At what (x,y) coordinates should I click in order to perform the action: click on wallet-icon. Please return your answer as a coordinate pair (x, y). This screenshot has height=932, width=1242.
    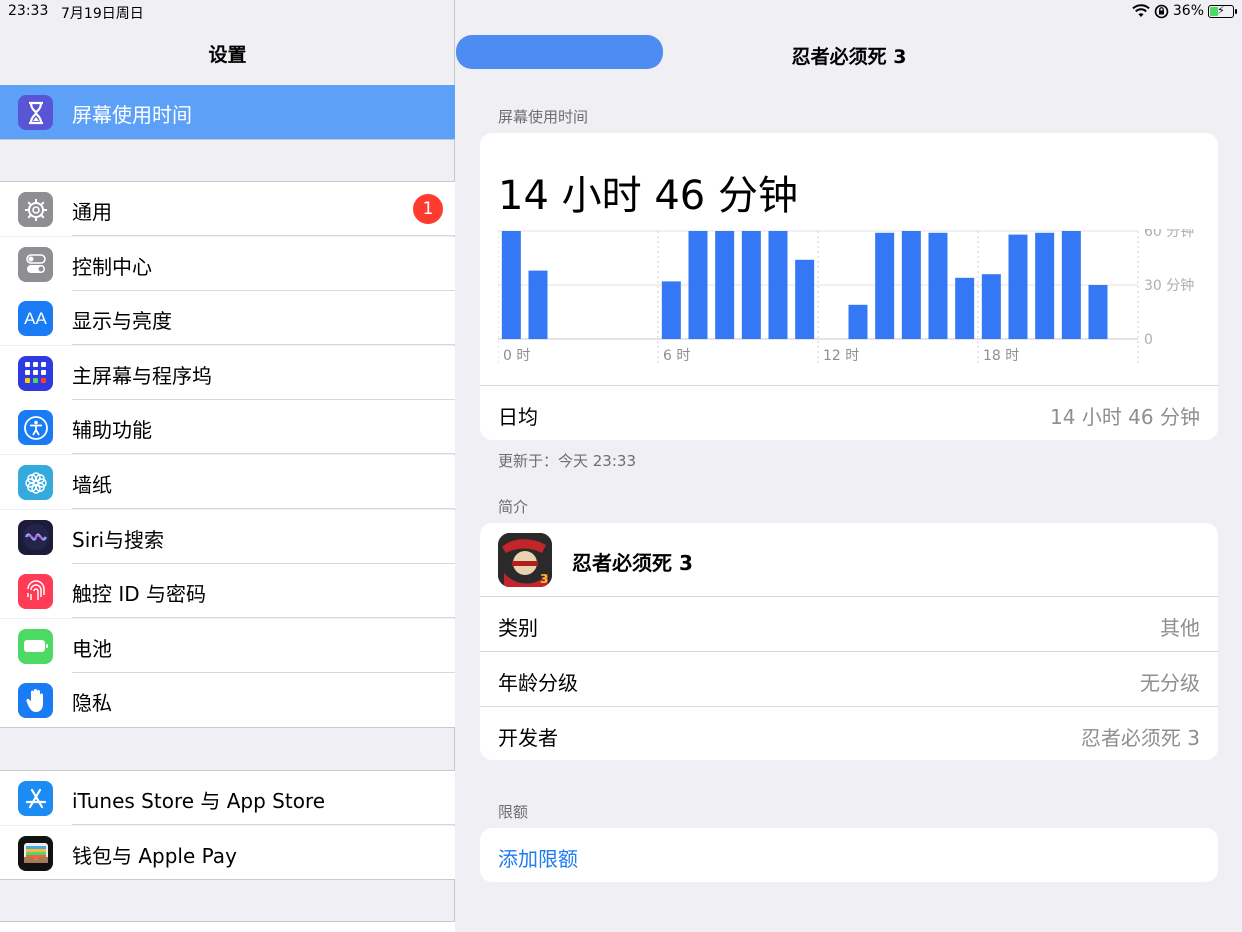
    Looking at the image, I should click on (35, 853).